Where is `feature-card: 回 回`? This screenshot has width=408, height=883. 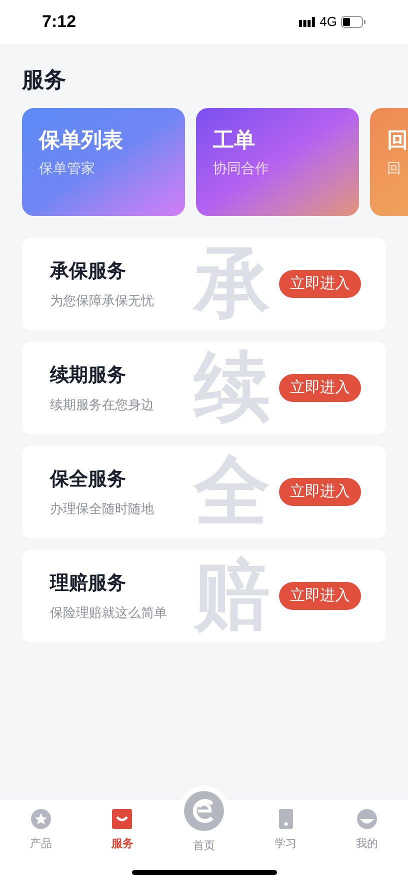
feature-card: 回 回 is located at coordinates (389, 162).